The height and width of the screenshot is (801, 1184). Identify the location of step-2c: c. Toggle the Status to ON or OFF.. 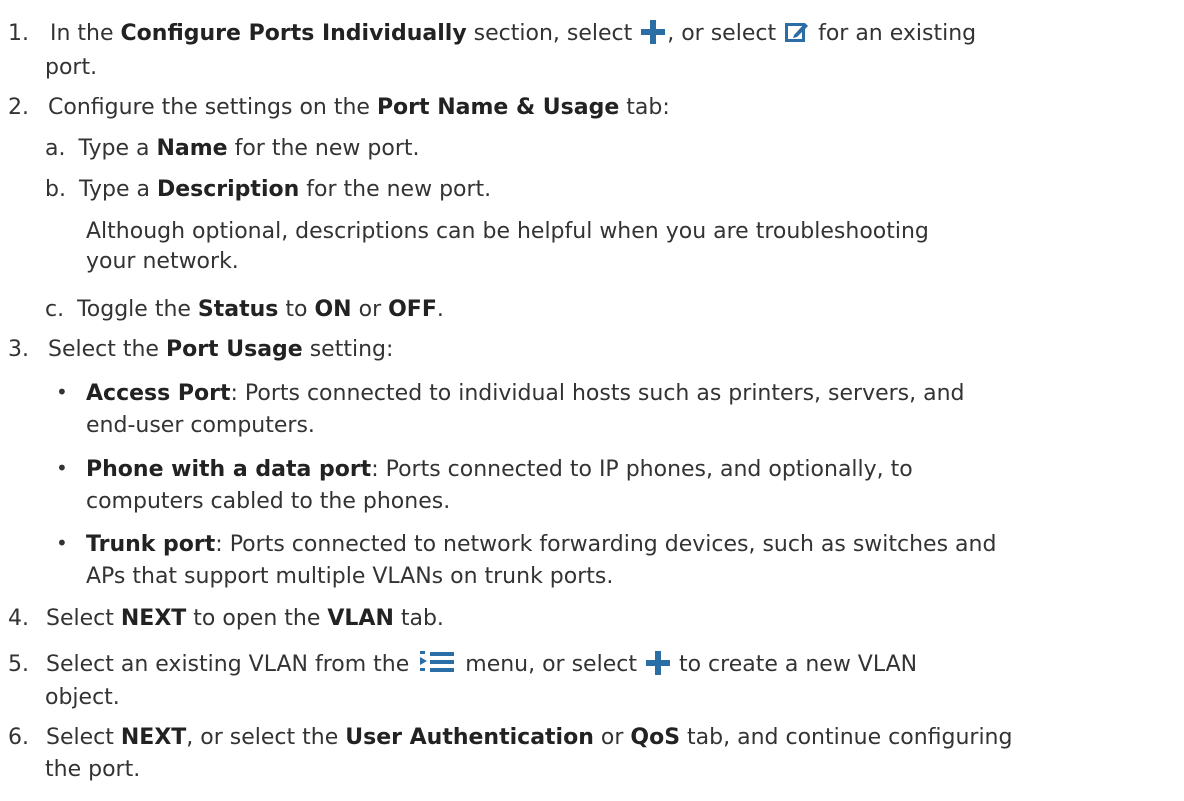
(244, 309).